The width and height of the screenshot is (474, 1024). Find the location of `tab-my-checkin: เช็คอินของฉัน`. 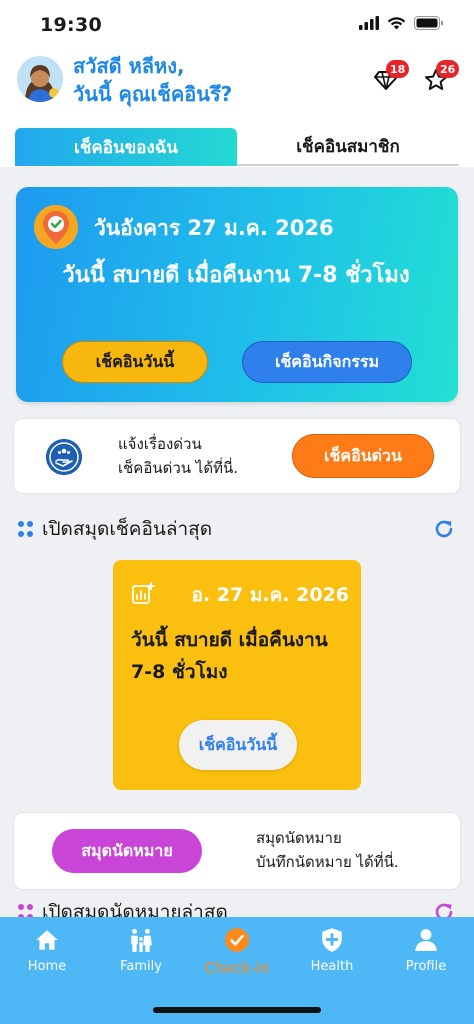

tab-my-checkin: เช็คอินของฉัน is located at coordinates (126, 147).